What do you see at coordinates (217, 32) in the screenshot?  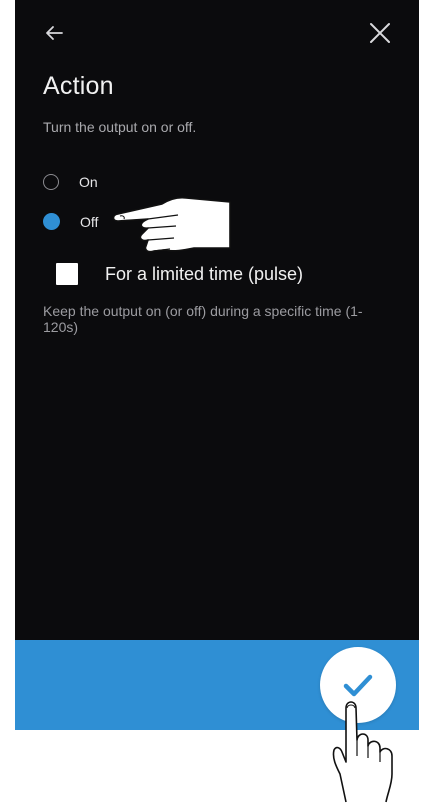 I see `top-bar` at bounding box center [217, 32].